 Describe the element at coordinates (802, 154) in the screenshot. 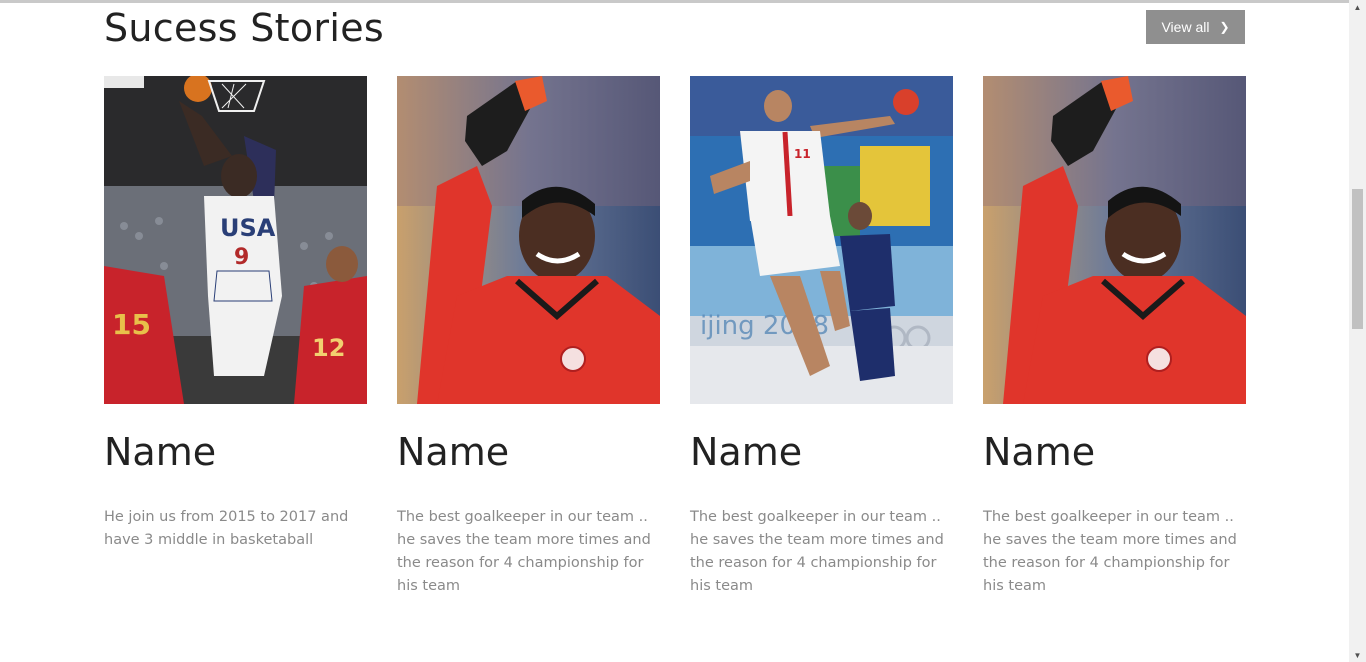

I see `svg-text: 11` at that location.